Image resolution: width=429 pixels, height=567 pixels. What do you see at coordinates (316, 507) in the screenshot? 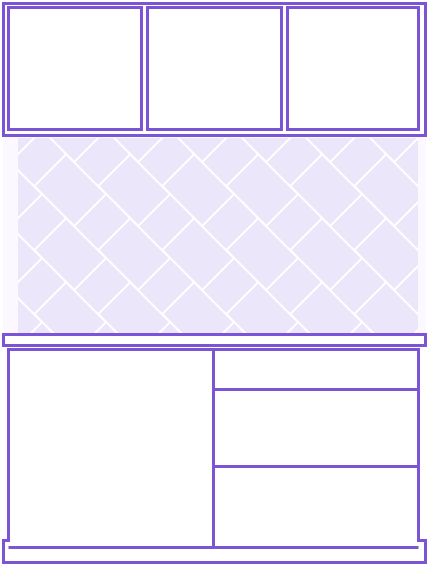
I see `drawer-bottom` at bounding box center [316, 507].